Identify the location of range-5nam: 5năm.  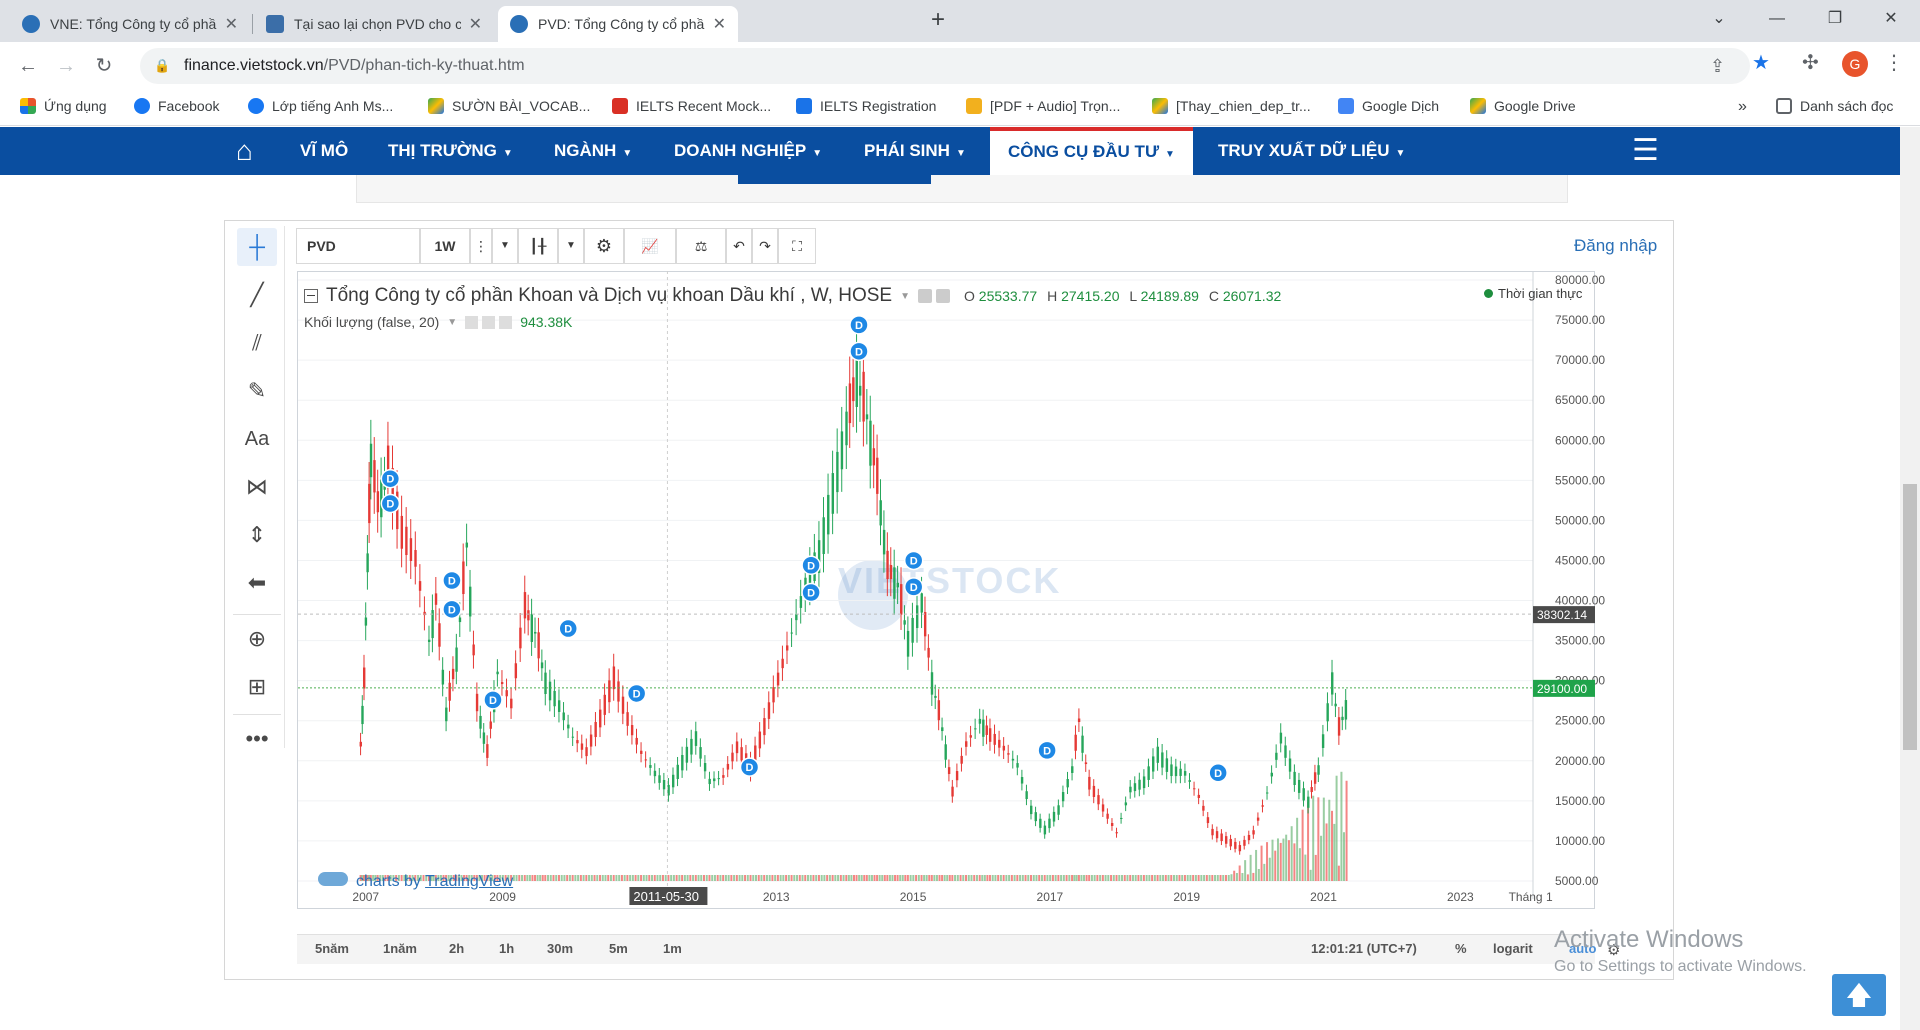
(332, 948).